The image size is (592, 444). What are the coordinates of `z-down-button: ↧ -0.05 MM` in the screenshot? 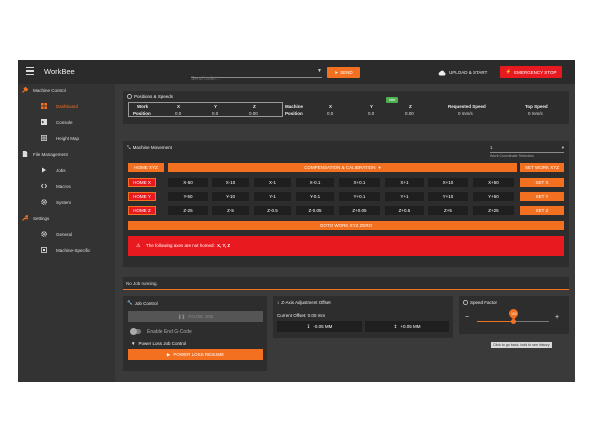 It's located at (319, 326).